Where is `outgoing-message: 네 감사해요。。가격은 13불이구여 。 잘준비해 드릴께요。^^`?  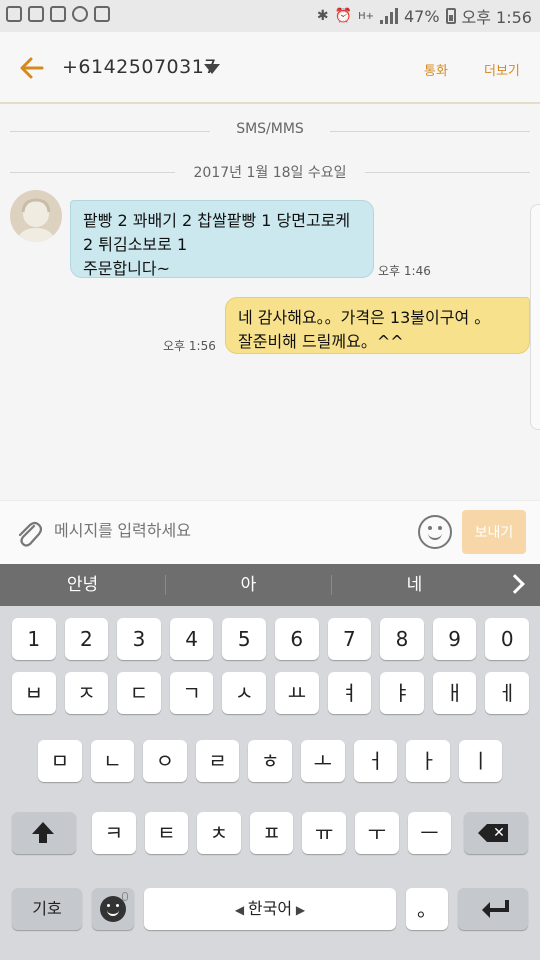 outgoing-message: 네 감사해요。。가격은 13불이구여 。 잘준비해 드릴께요。^^ is located at coordinates (377, 325).